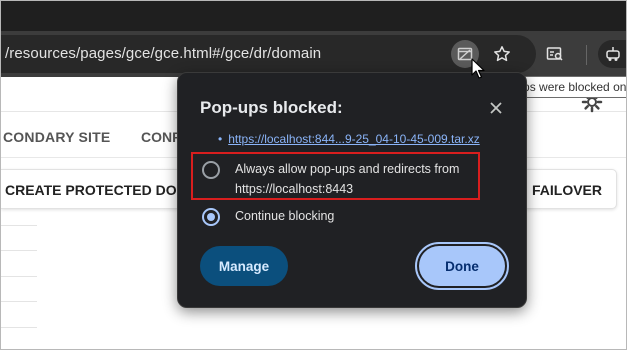 The height and width of the screenshot is (350, 627). Describe the element at coordinates (271, 107) in the screenshot. I see `dialog-title: Pop-ups blocked:` at that location.